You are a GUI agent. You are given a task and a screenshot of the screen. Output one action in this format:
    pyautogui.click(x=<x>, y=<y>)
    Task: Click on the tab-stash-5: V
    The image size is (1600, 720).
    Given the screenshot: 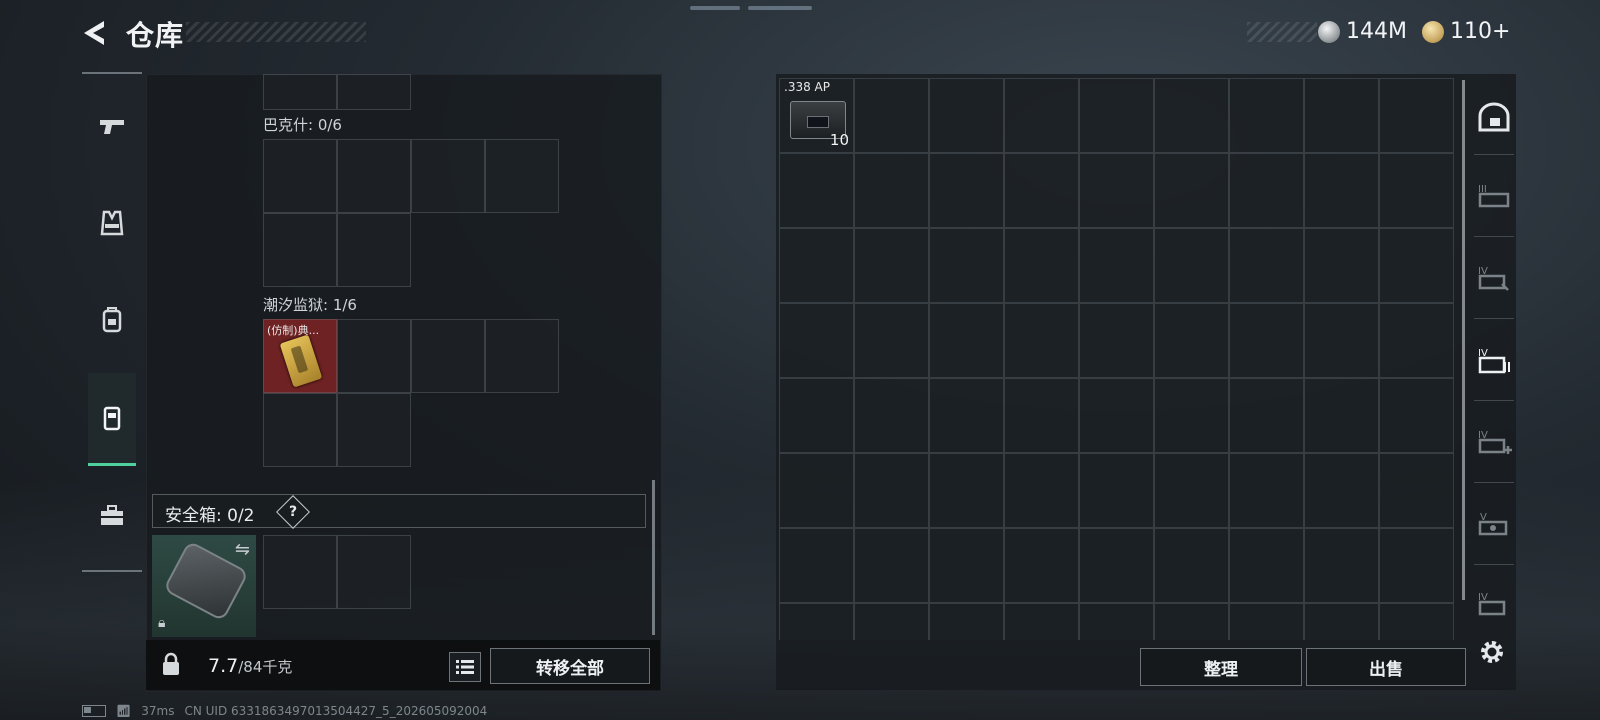 What is the action you would take?
    pyautogui.click(x=1494, y=524)
    